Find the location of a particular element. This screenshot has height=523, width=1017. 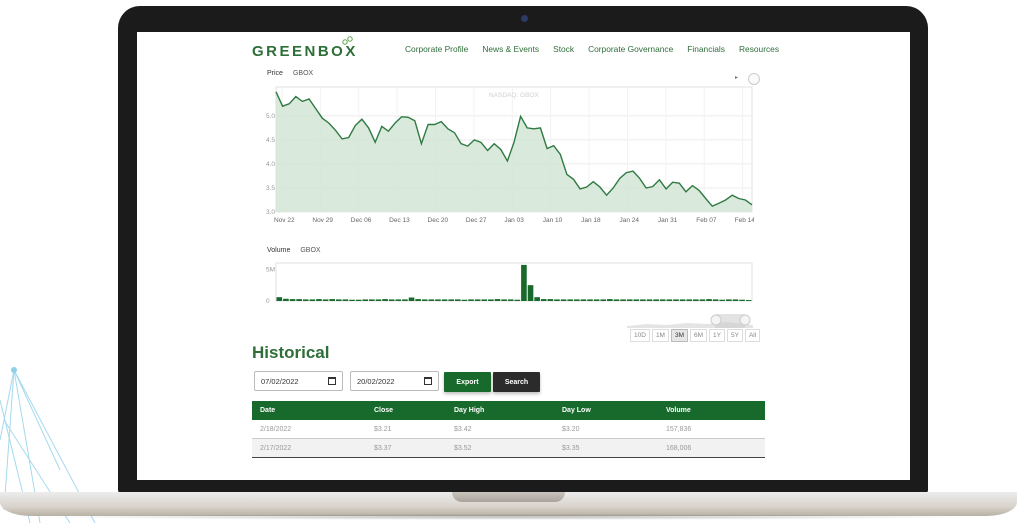

range-button-6m: 6M is located at coordinates (699, 335).